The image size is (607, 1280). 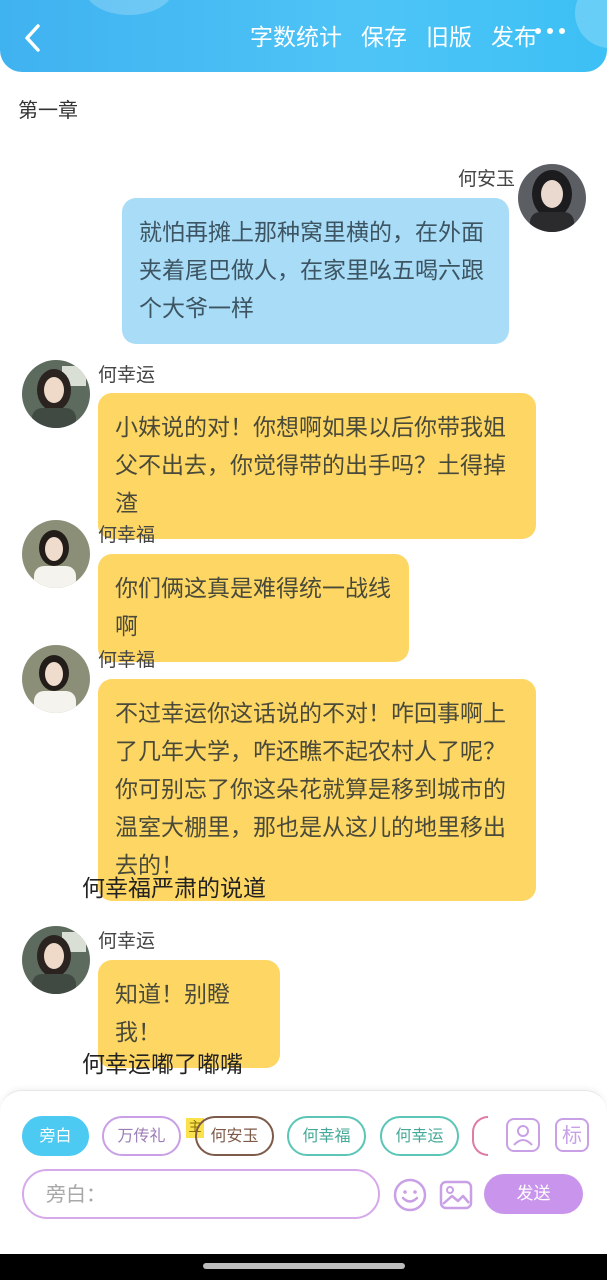 I want to click on person-icon, so click(x=523, y=1135).